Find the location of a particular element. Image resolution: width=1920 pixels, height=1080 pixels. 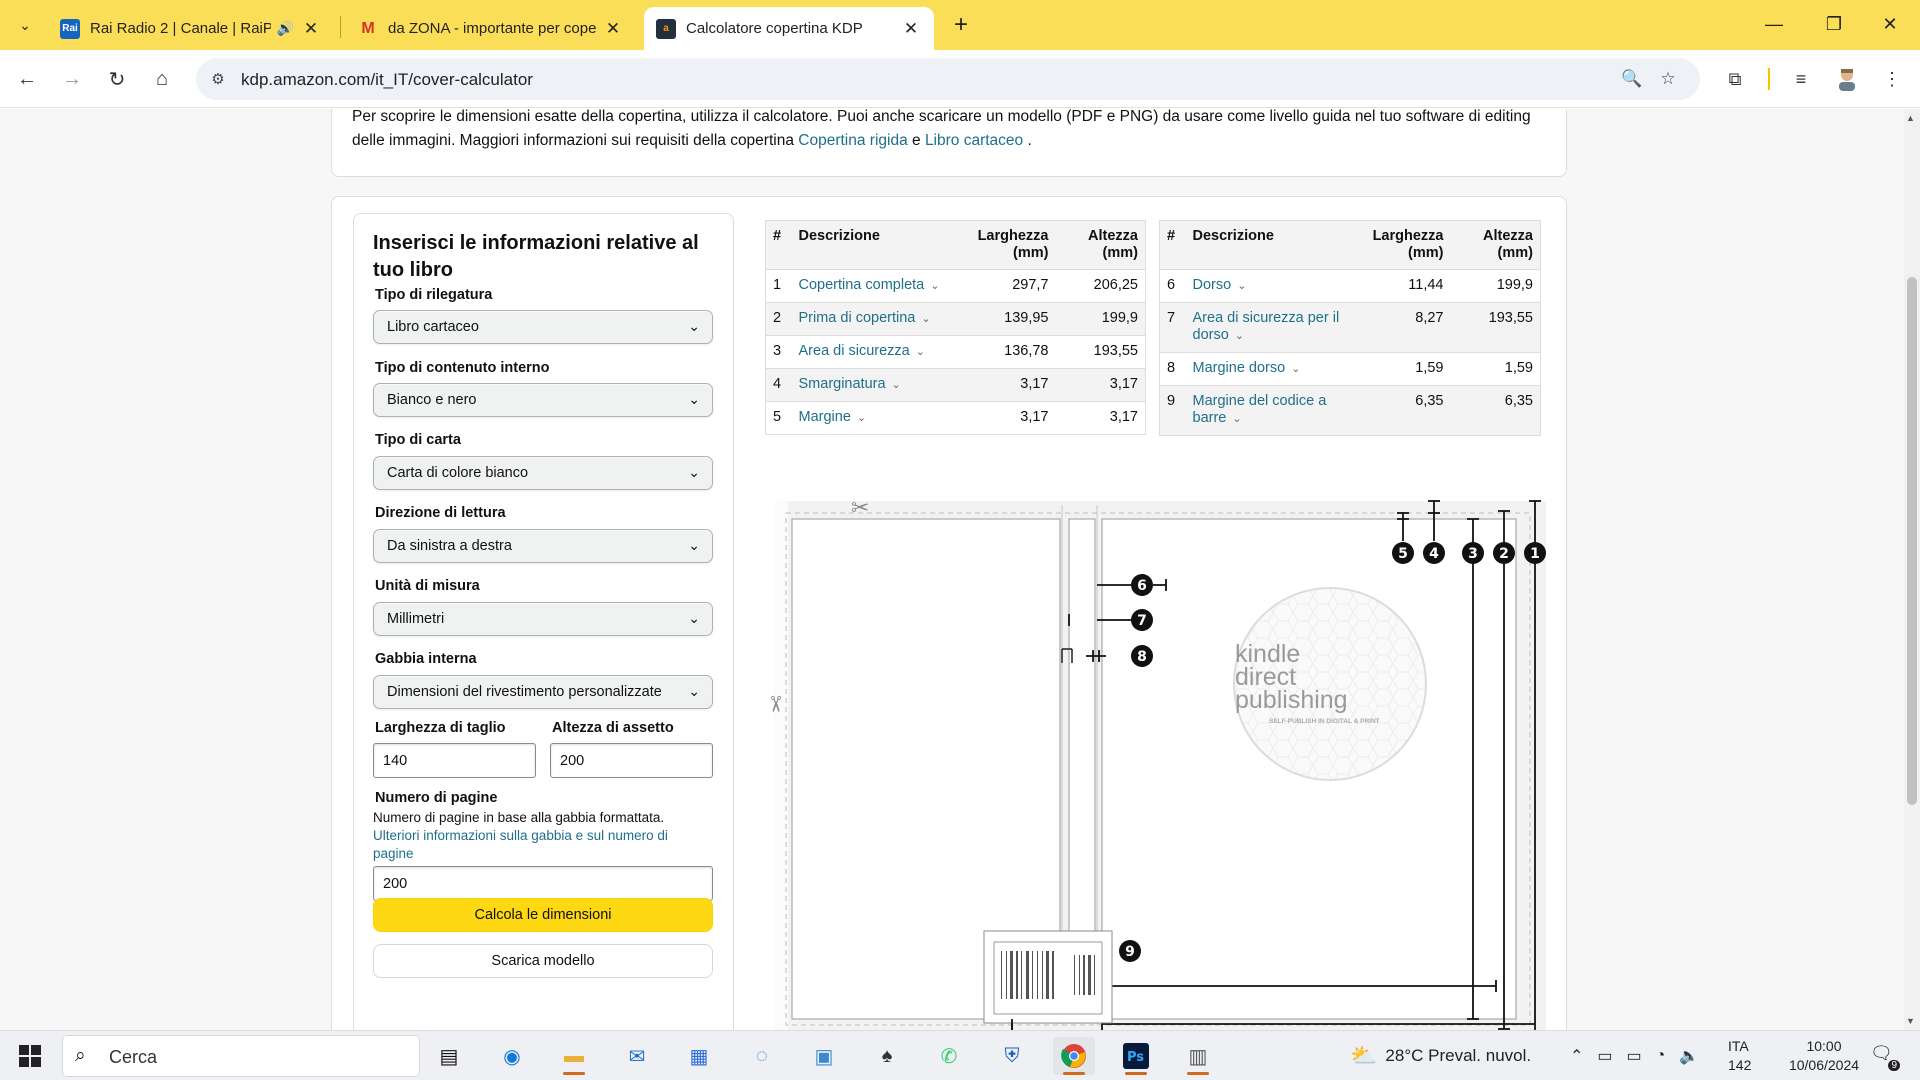

interior-select: Bianco e nero ⌄ is located at coordinates (543, 400).